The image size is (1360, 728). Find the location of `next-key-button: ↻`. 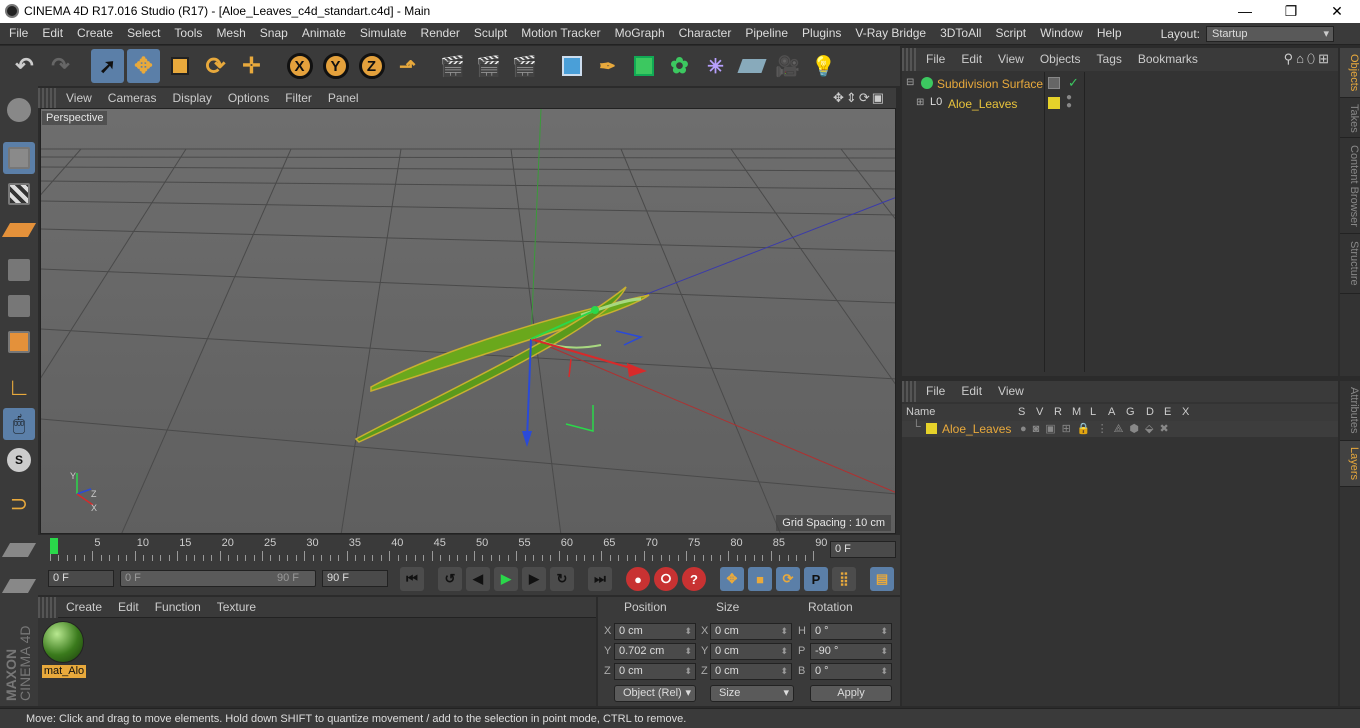

next-key-button: ↻ is located at coordinates (562, 579).